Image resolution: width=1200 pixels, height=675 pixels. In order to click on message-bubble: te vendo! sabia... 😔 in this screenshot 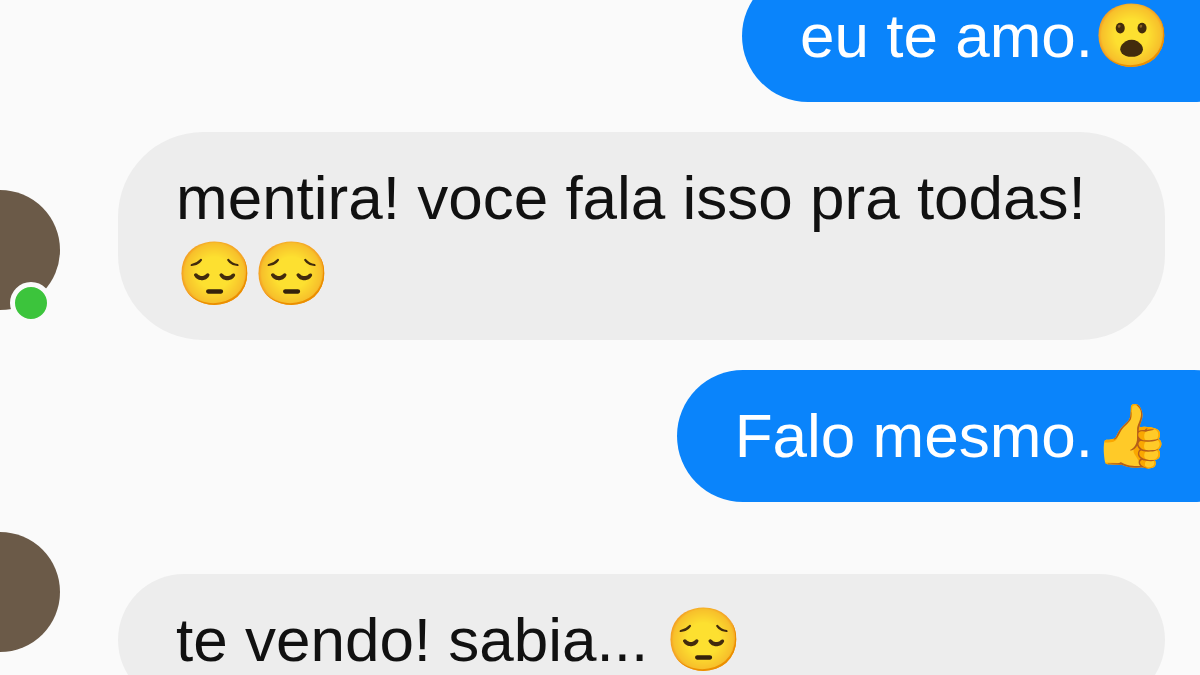, I will do `click(641, 624)`.